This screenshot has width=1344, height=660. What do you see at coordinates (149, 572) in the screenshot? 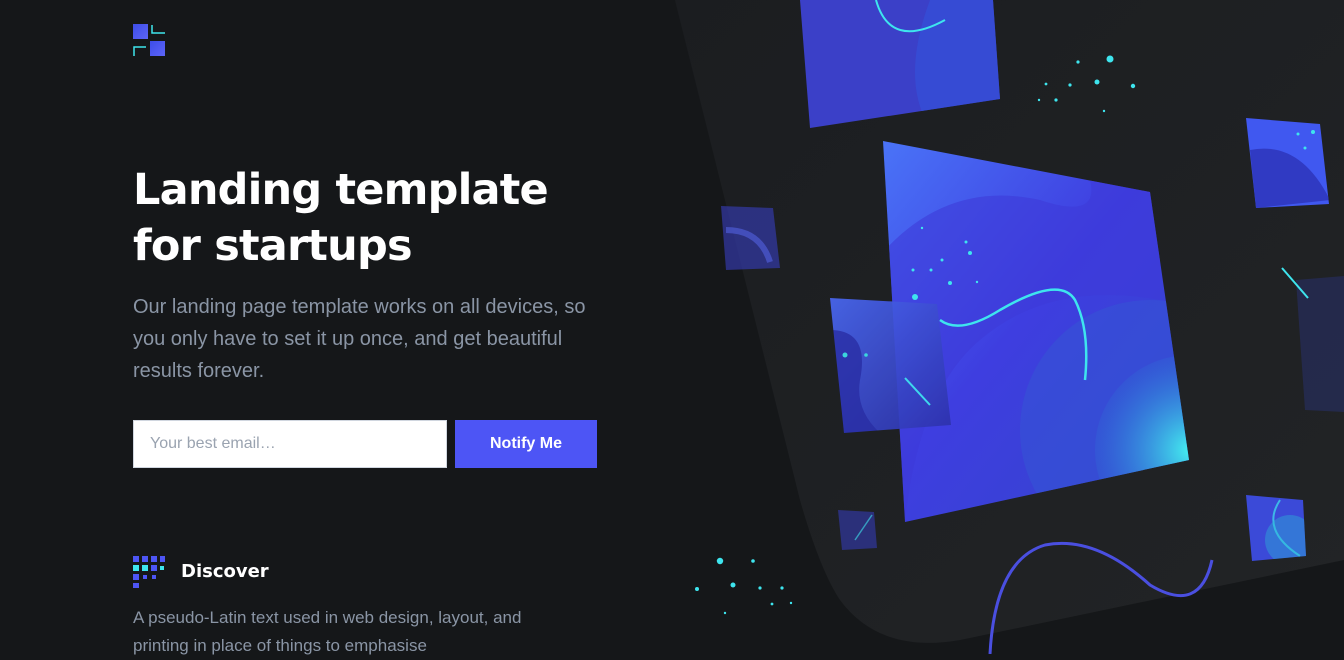
I see `grid-dots-icon` at bounding box center [149, 572].